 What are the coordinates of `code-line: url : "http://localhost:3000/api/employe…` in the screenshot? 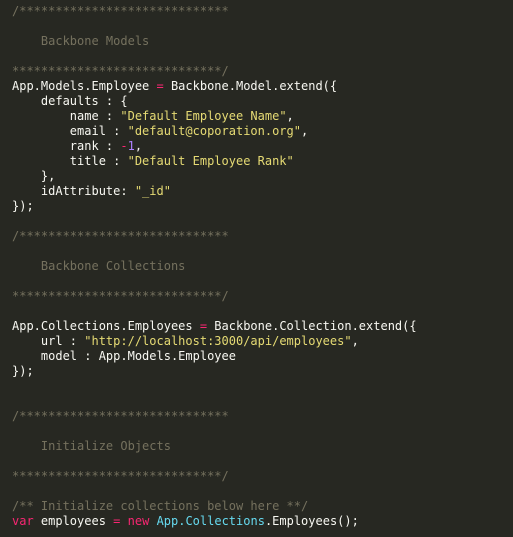 It's located at (262, 341).